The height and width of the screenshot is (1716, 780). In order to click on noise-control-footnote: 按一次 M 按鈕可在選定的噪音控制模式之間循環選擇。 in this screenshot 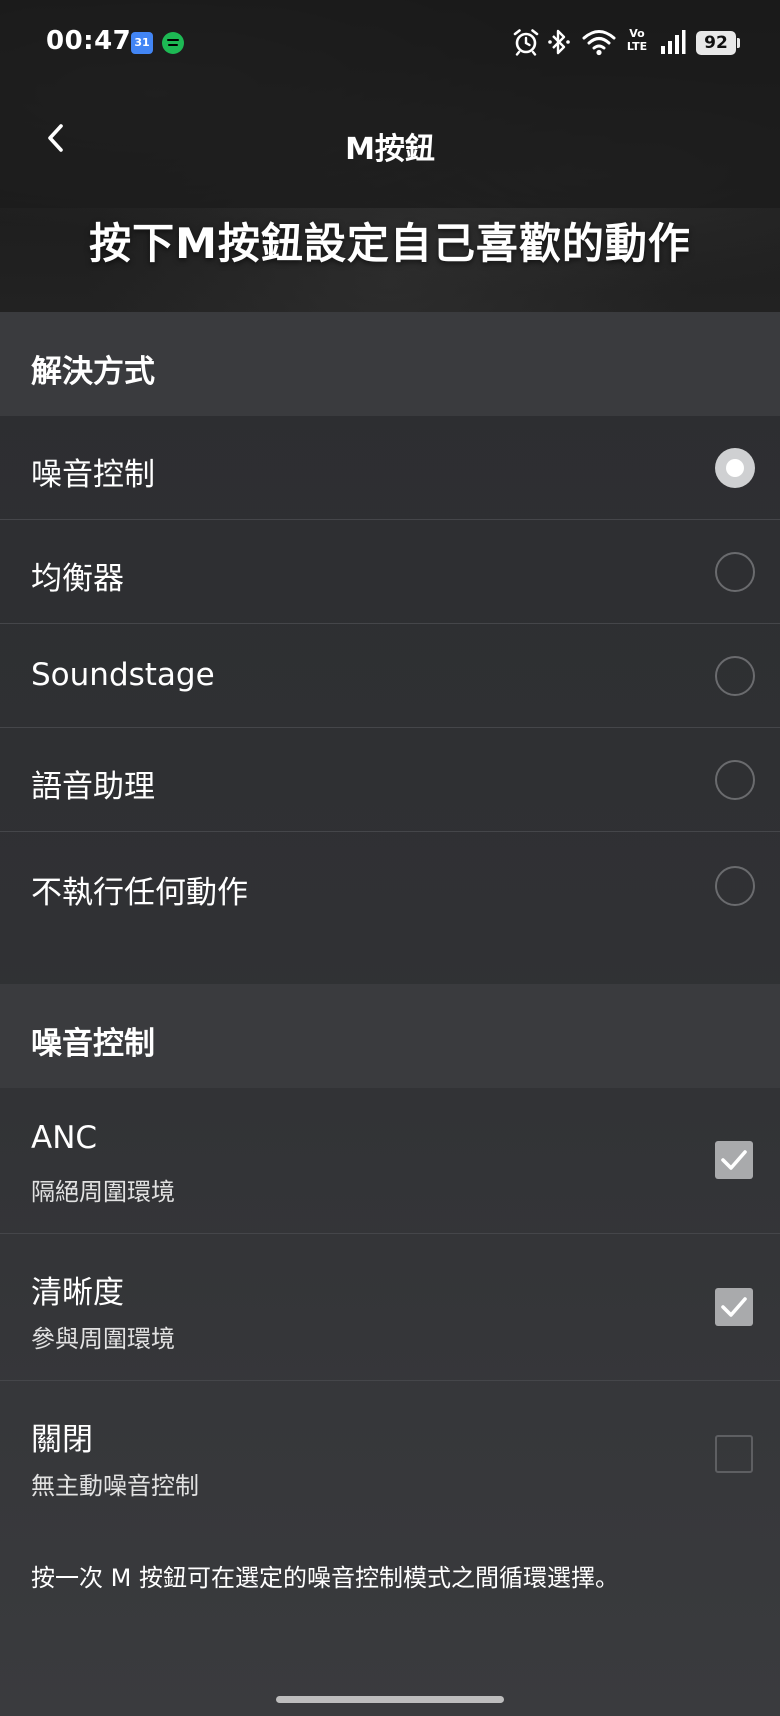, I will do `click(325, 1578)`.